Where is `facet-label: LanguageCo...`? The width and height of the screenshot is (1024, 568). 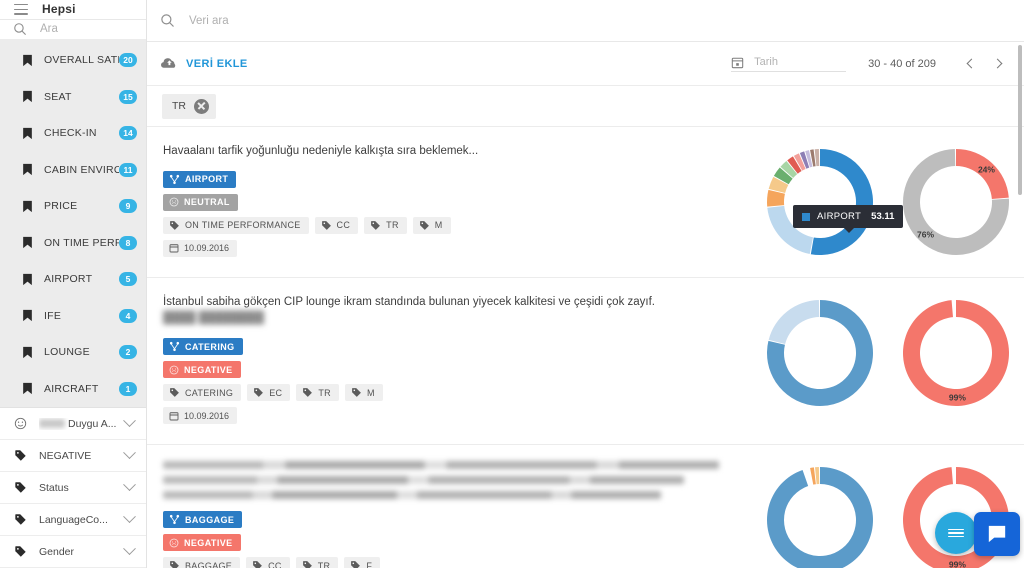
facet-label: LanguageCo... is located at coordinates (82, 520).